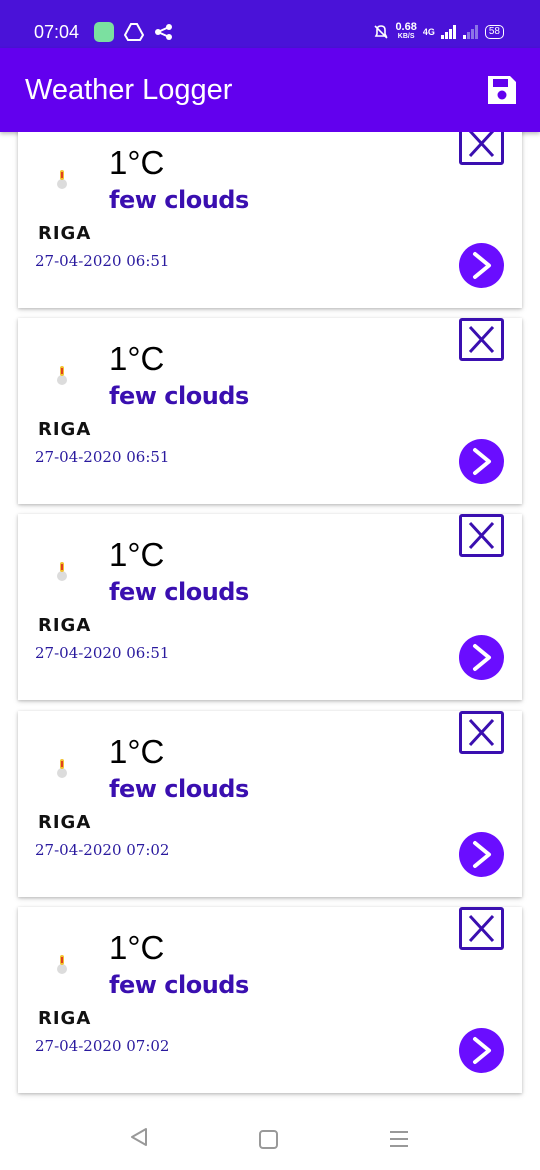  Describe the element at coordinates (438, 32) in the screenshot. I see `status-indicators: 0.68 KB/S 4G 58` at that location.